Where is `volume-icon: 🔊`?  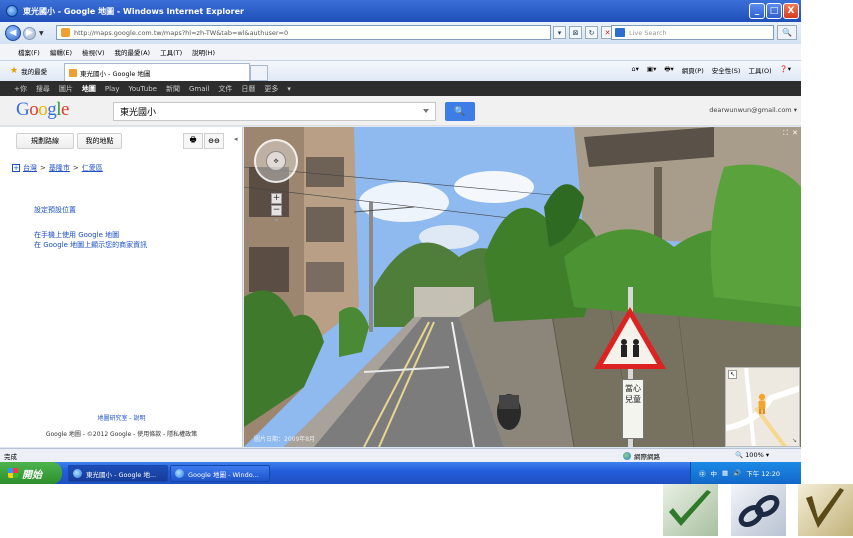
volume-icon: 🔊 is located at coordinates (737, 473).